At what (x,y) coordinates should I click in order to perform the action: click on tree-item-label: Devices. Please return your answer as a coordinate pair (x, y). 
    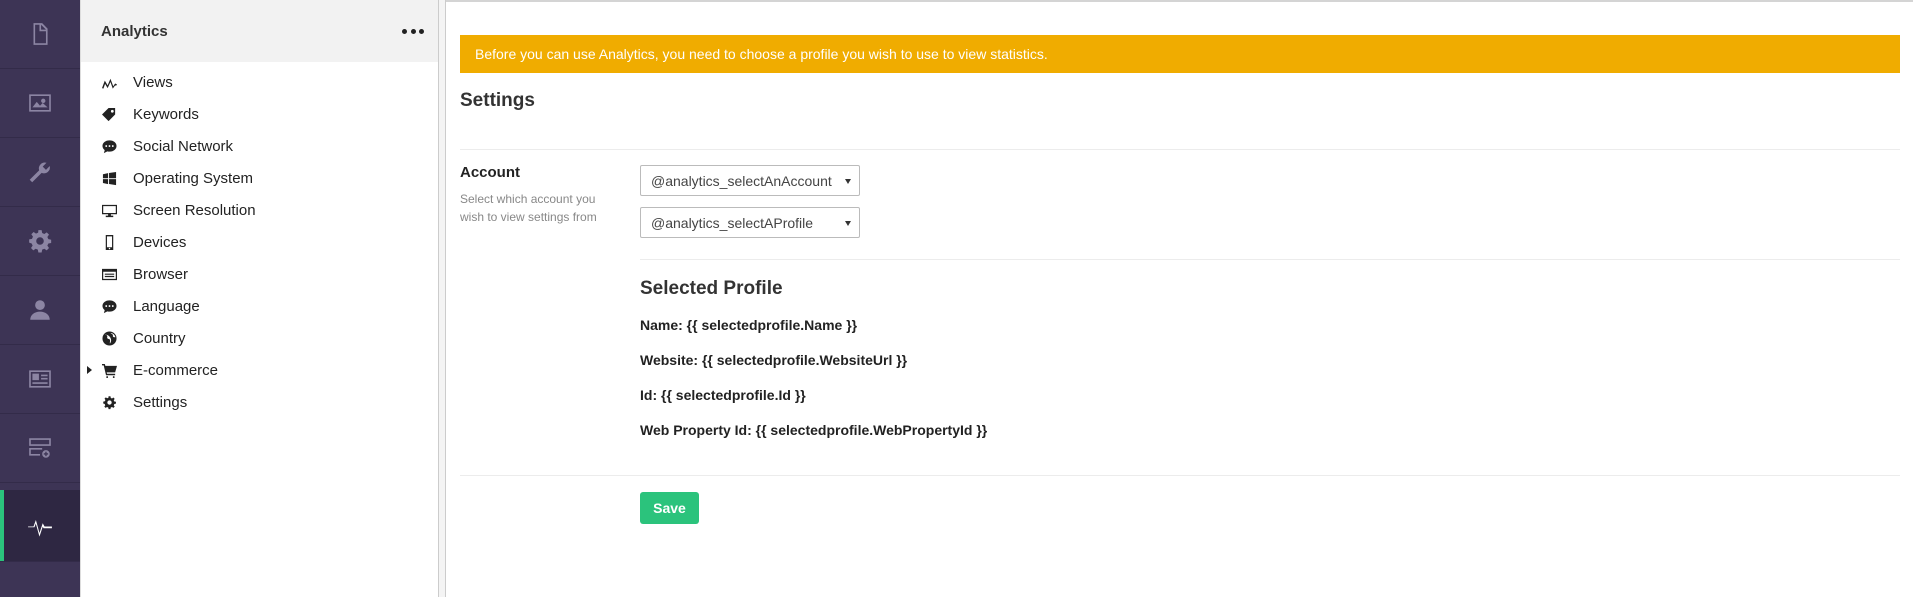
    Looking at the image, I should click on (160, 242).